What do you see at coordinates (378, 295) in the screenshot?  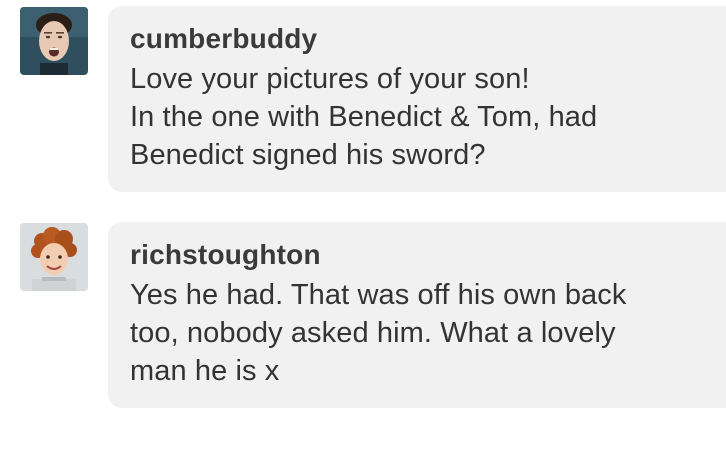 I see `message-text-line: Yes he had. That was off his own back` at bounding box center [378, 295].